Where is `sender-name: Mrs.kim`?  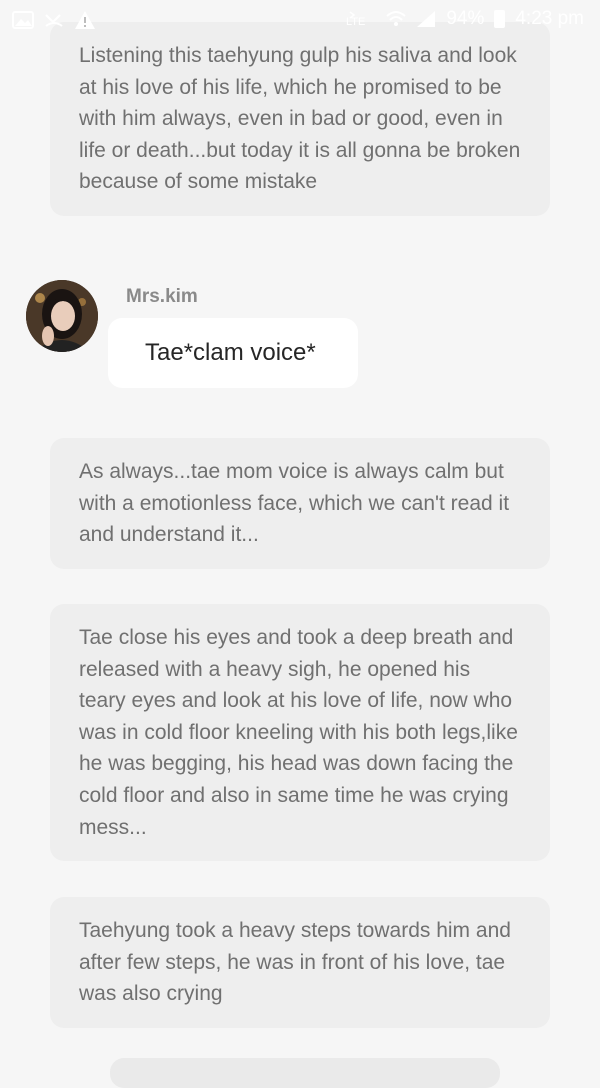 sender-name: Mrs.kim is located at coordinates (162, 296).